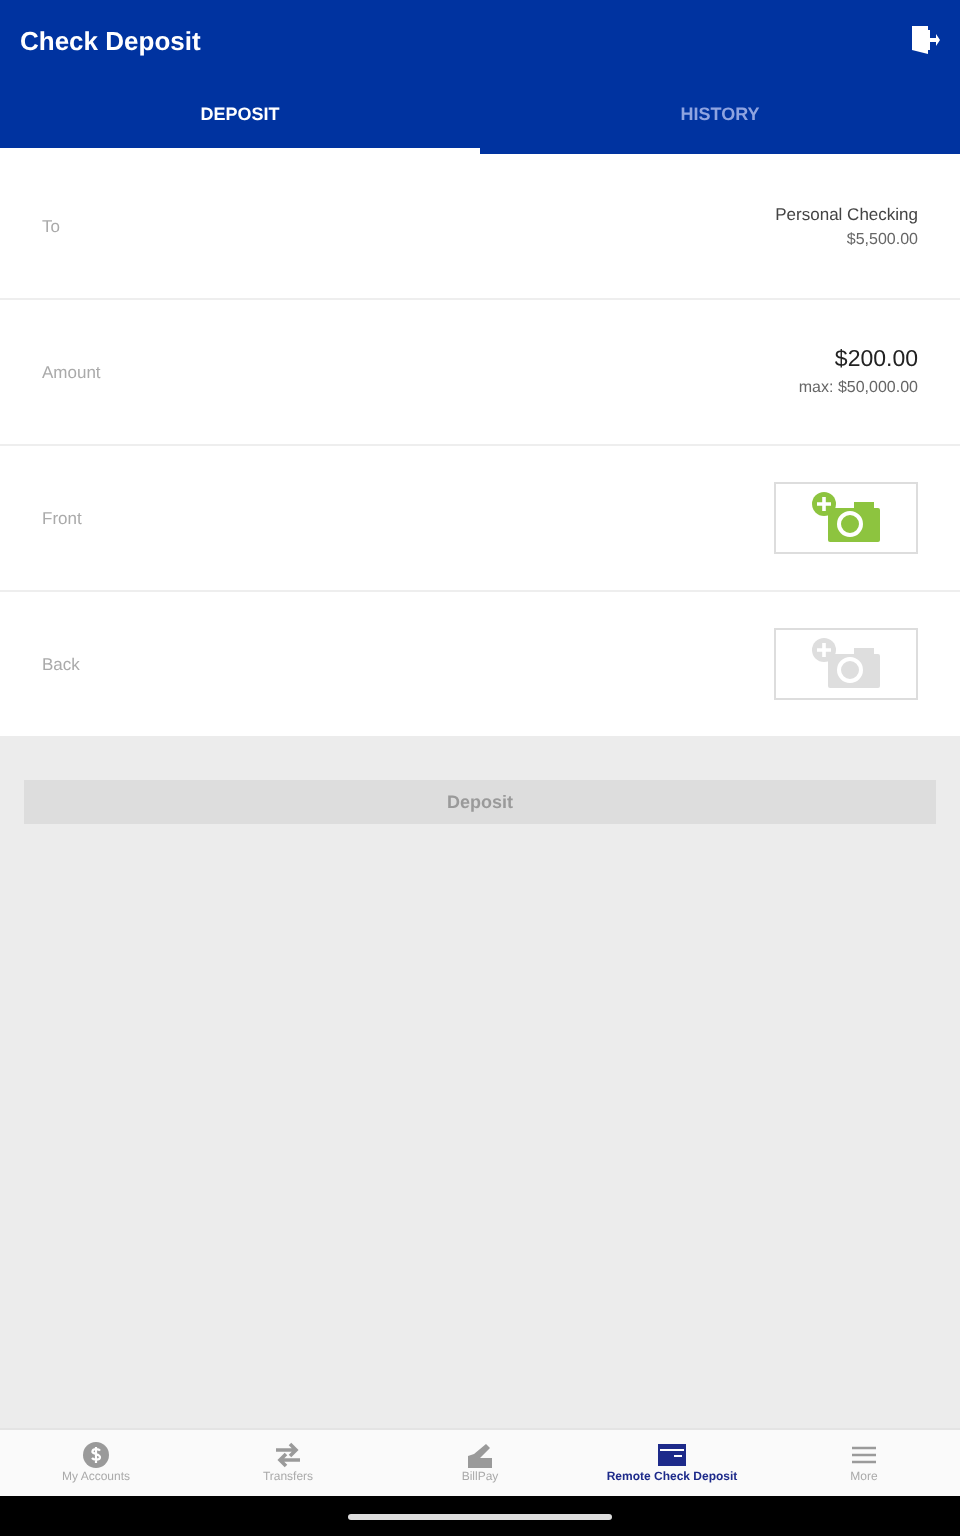 This screenshot has height=1536, width=960. I want to click on tab: HISTORY, so click(720, 117).